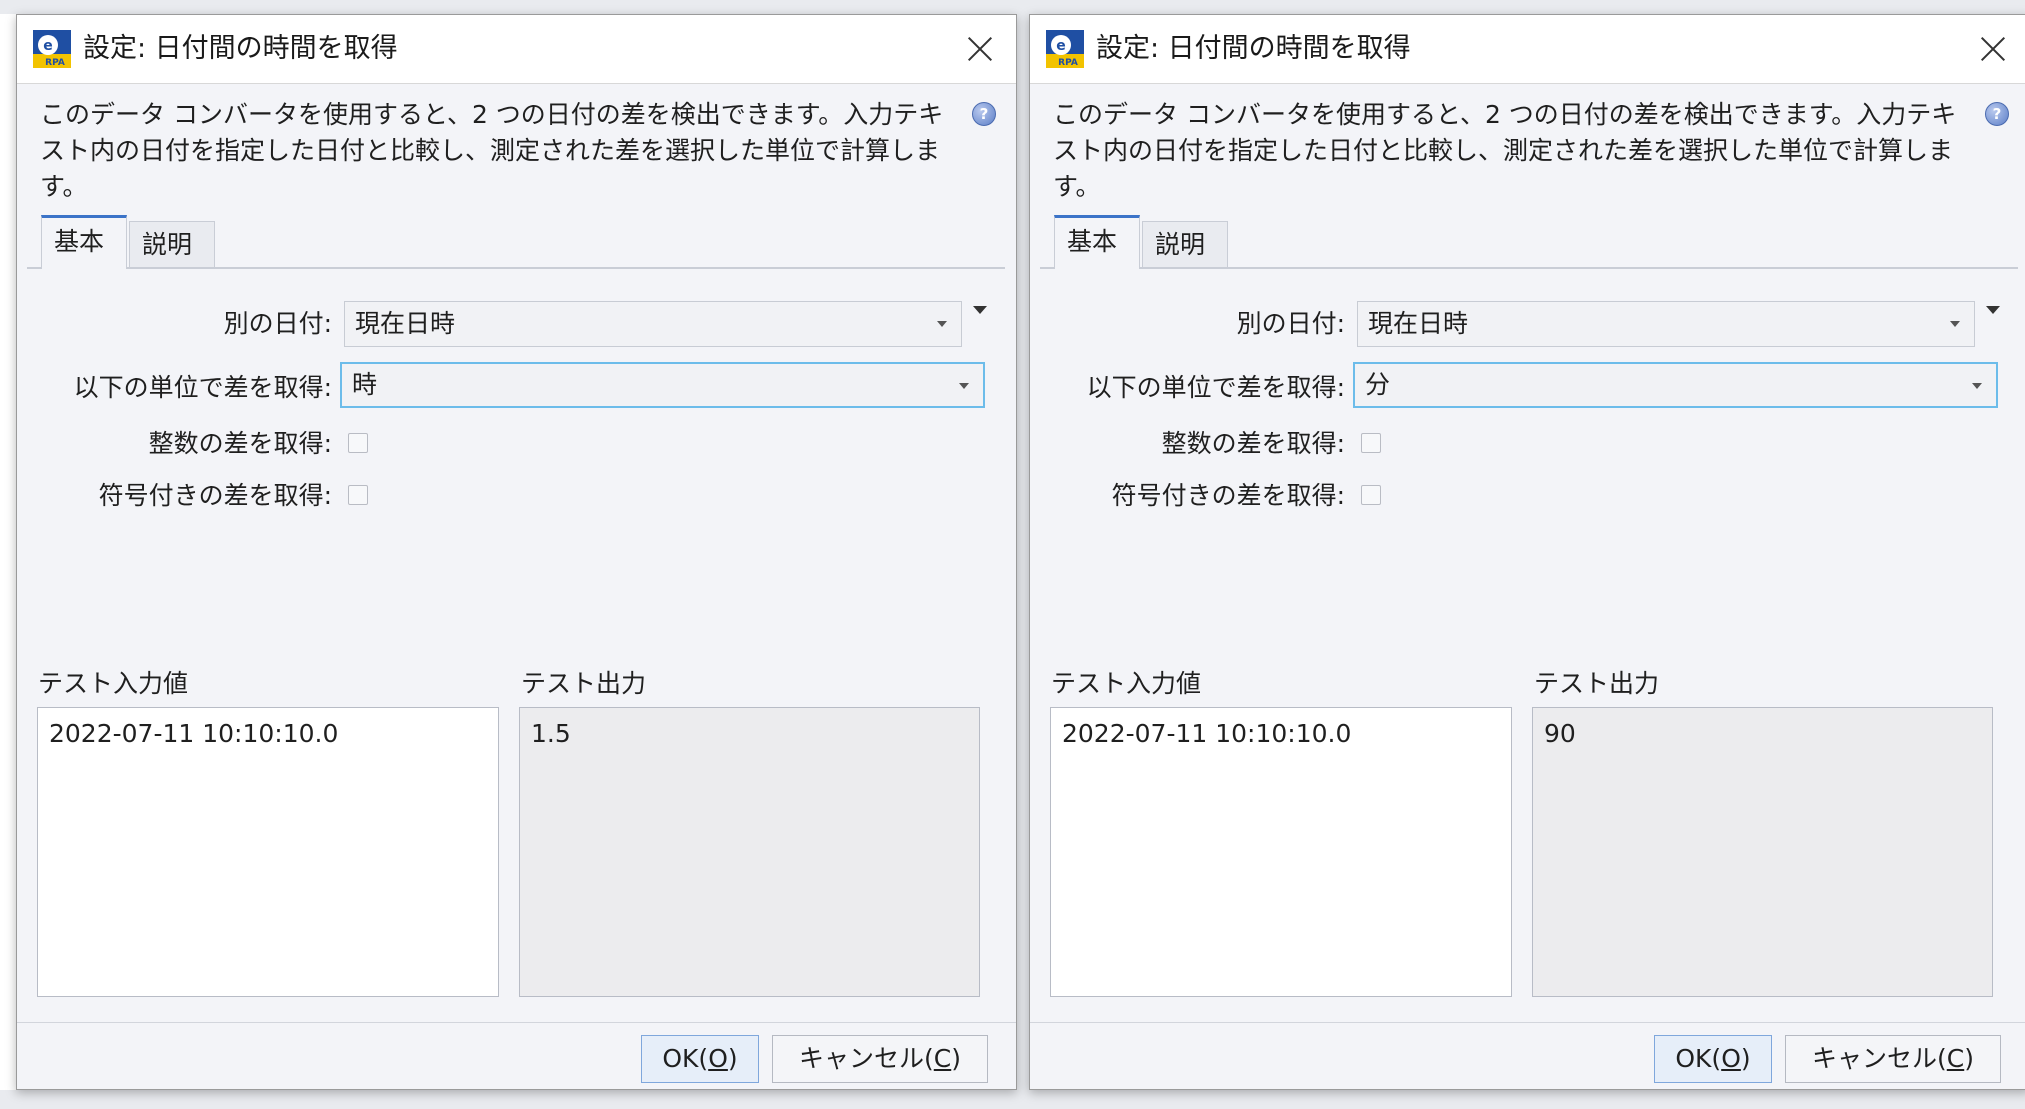 Image resolution: width=2025 pixels, height=1109 pixels. I want to click on unit-value: 分, so click(1378, 384).